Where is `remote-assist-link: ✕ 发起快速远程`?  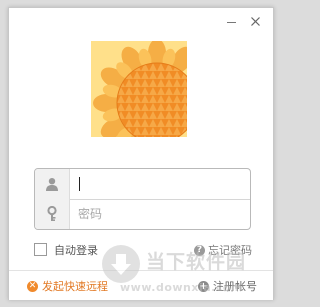 remote-assist-link: ✕ 发起快速远程 is located at coordinates (67, 286).